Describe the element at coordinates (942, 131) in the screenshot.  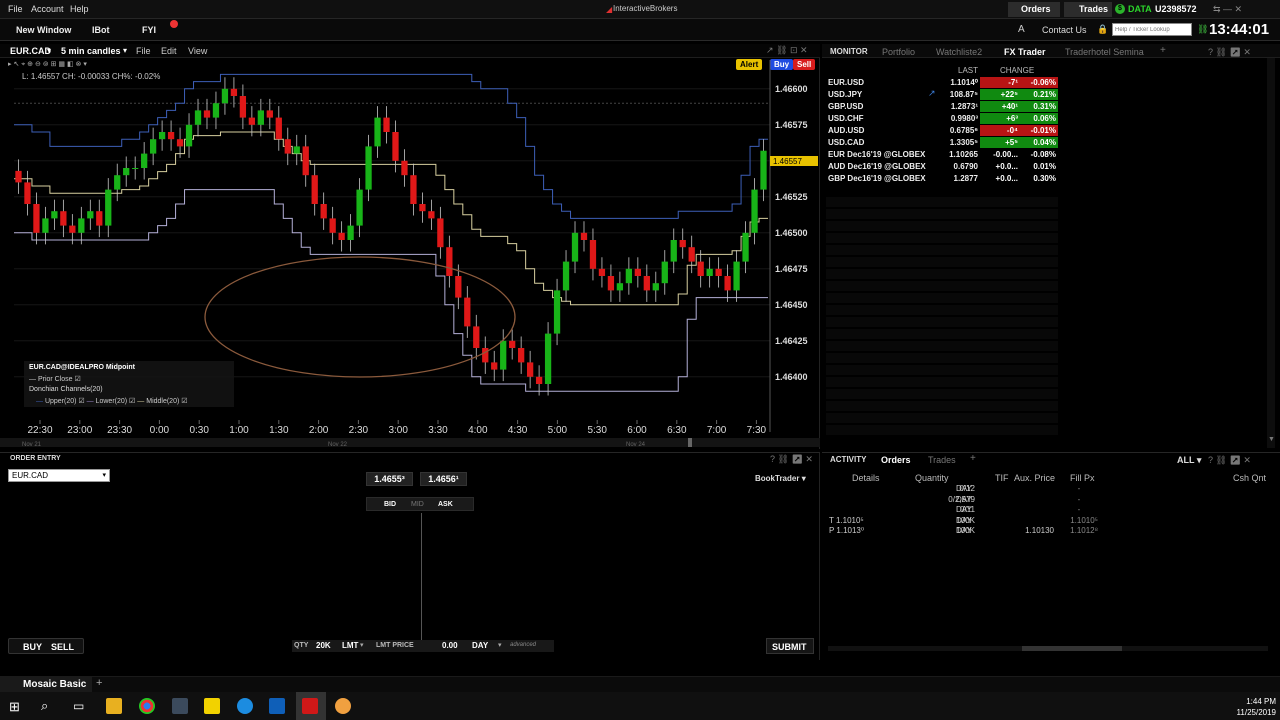
I see `monitor-row: AUD.USD 0.6785⁶ -0⁴ -0.01%` at that location.